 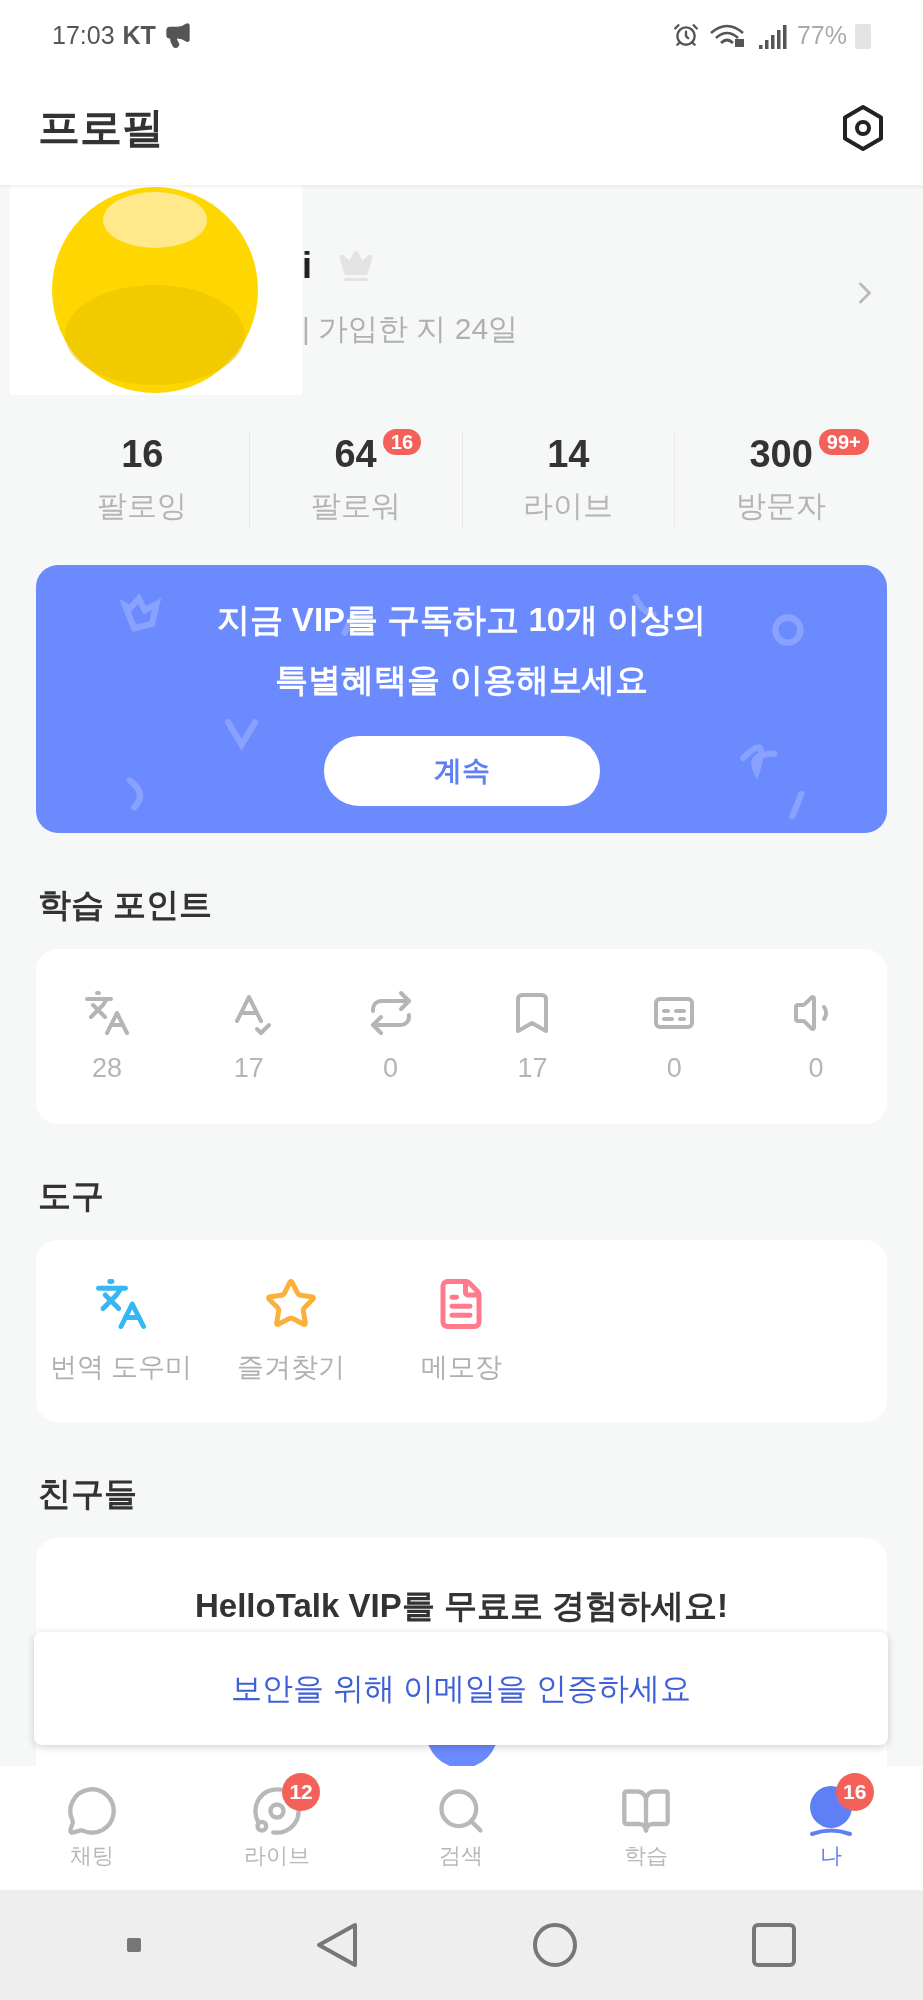 I want to click on point-count: 28, so click(x=106, y=1068).